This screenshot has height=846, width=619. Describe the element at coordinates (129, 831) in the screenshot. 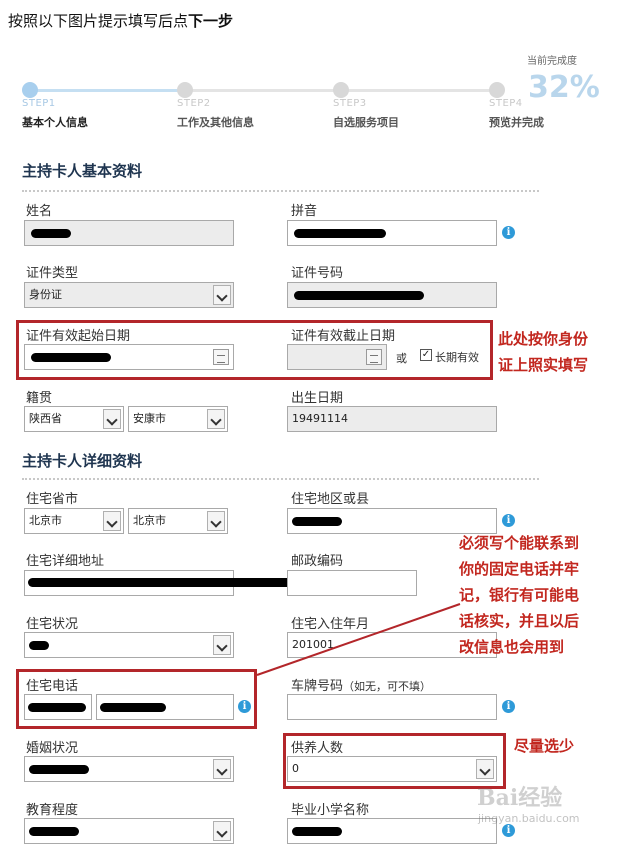

I see `education-select` at that location.